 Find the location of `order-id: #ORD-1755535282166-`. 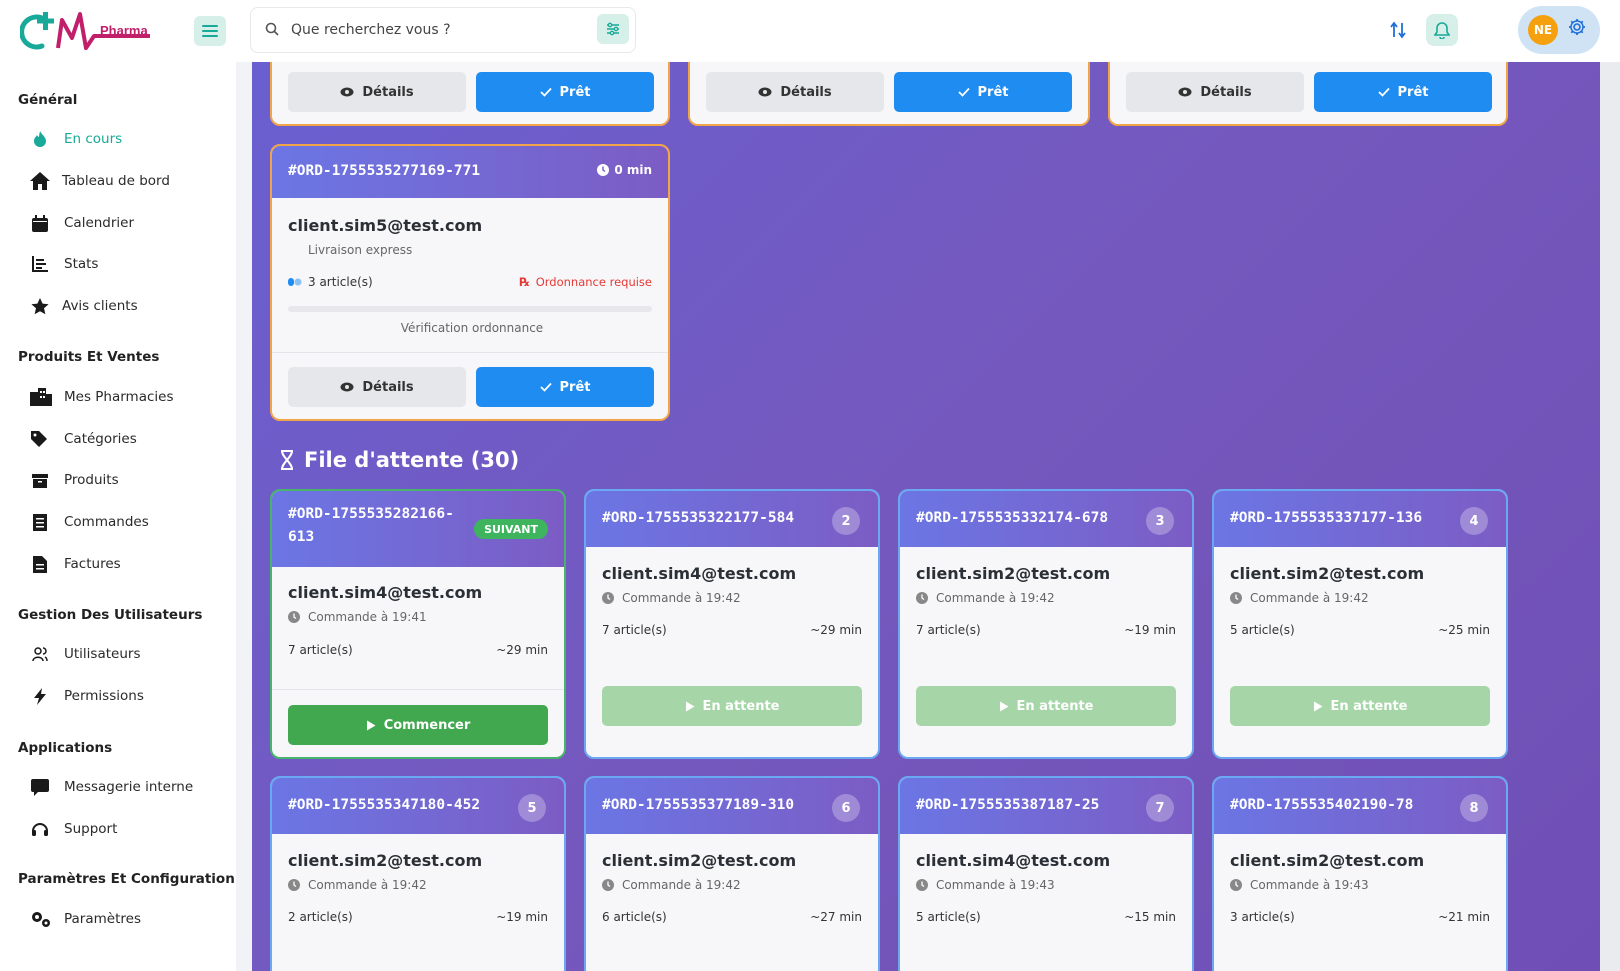

order-id: #ORD-1755535282166- is located at coordinates (371, 514).